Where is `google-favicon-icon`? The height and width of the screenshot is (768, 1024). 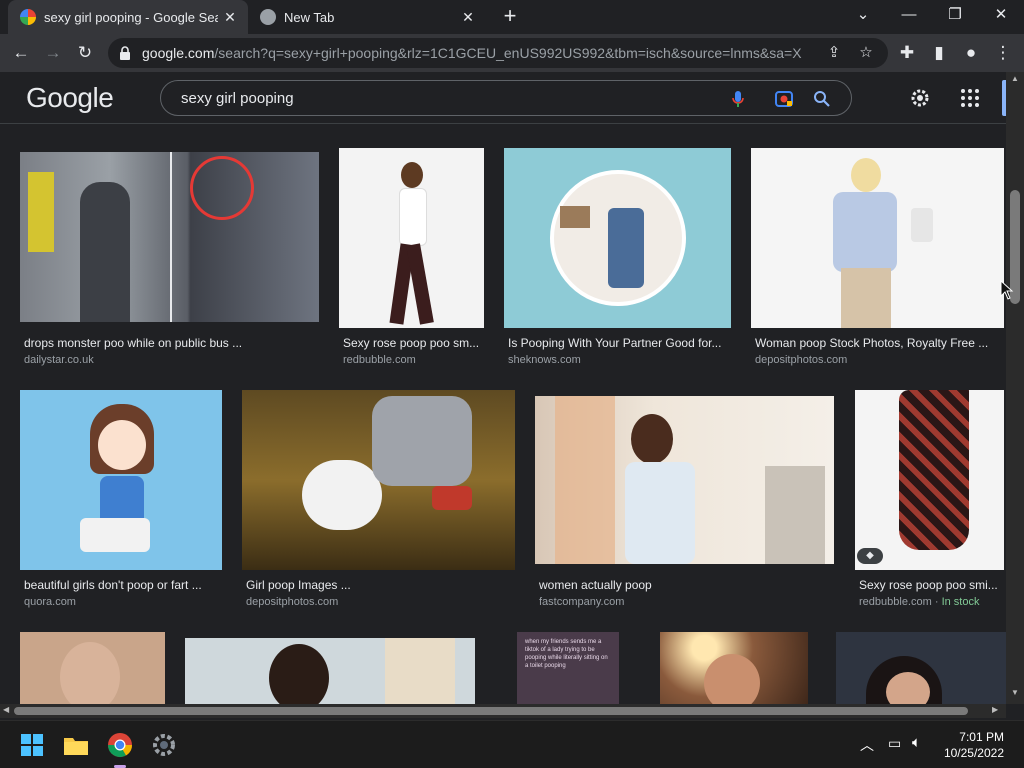 google-favicon-icon is located at coordinates (28, 17).